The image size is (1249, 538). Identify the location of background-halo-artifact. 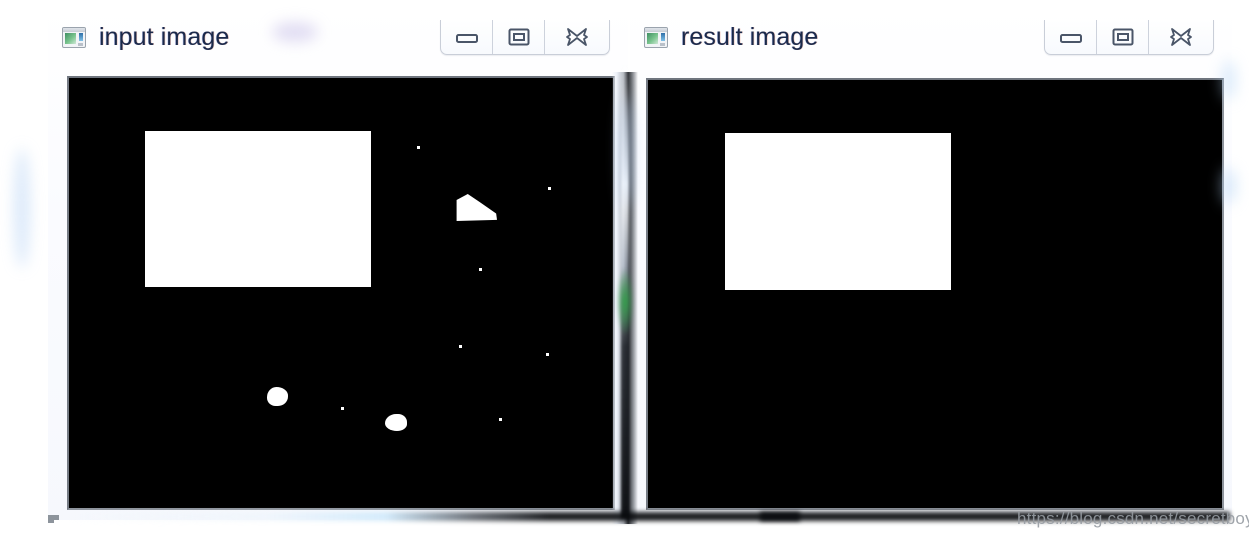
(22, 208).